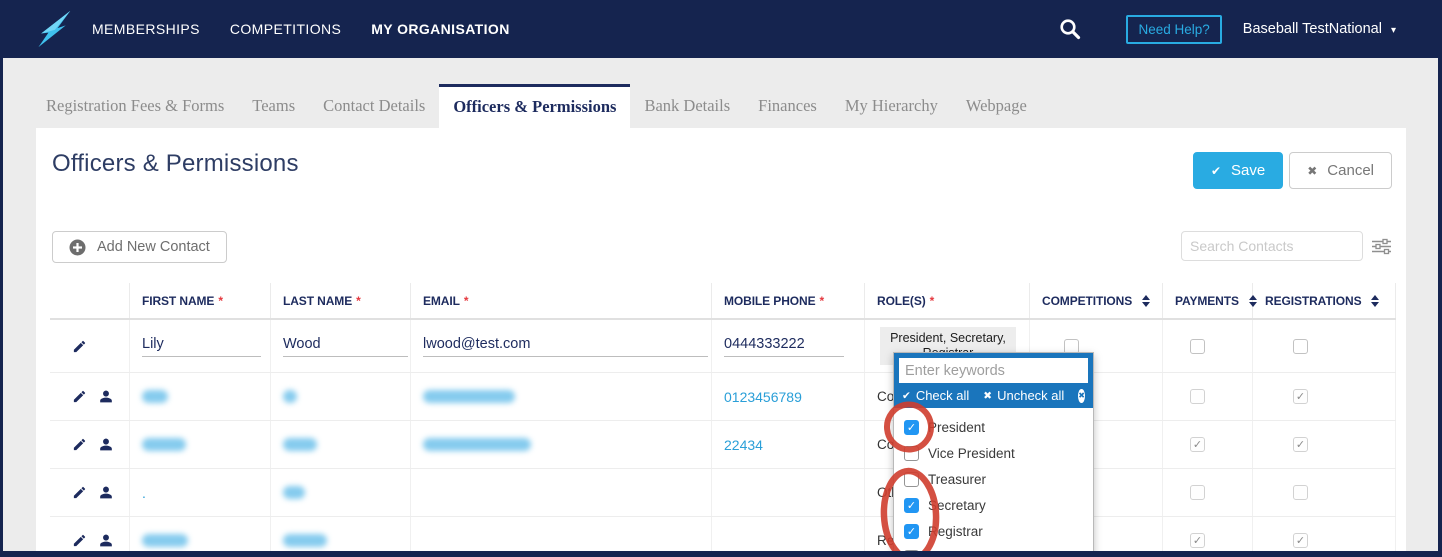 Image resolution: width=1442 pixels, height=557 pixels. Describe the element at coordinates (993, 370) in the screenshot. I see `roles-keyword-input` at that location.